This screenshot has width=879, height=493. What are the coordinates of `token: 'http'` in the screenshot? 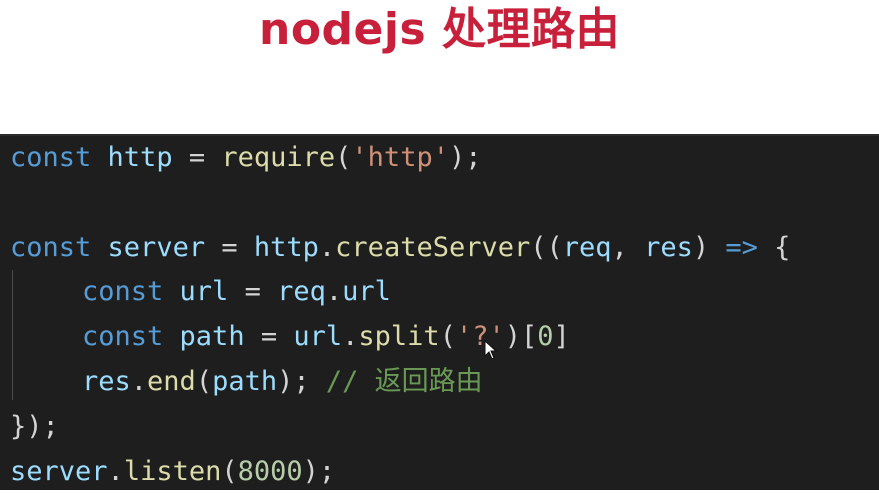 It's located at (400, 157).